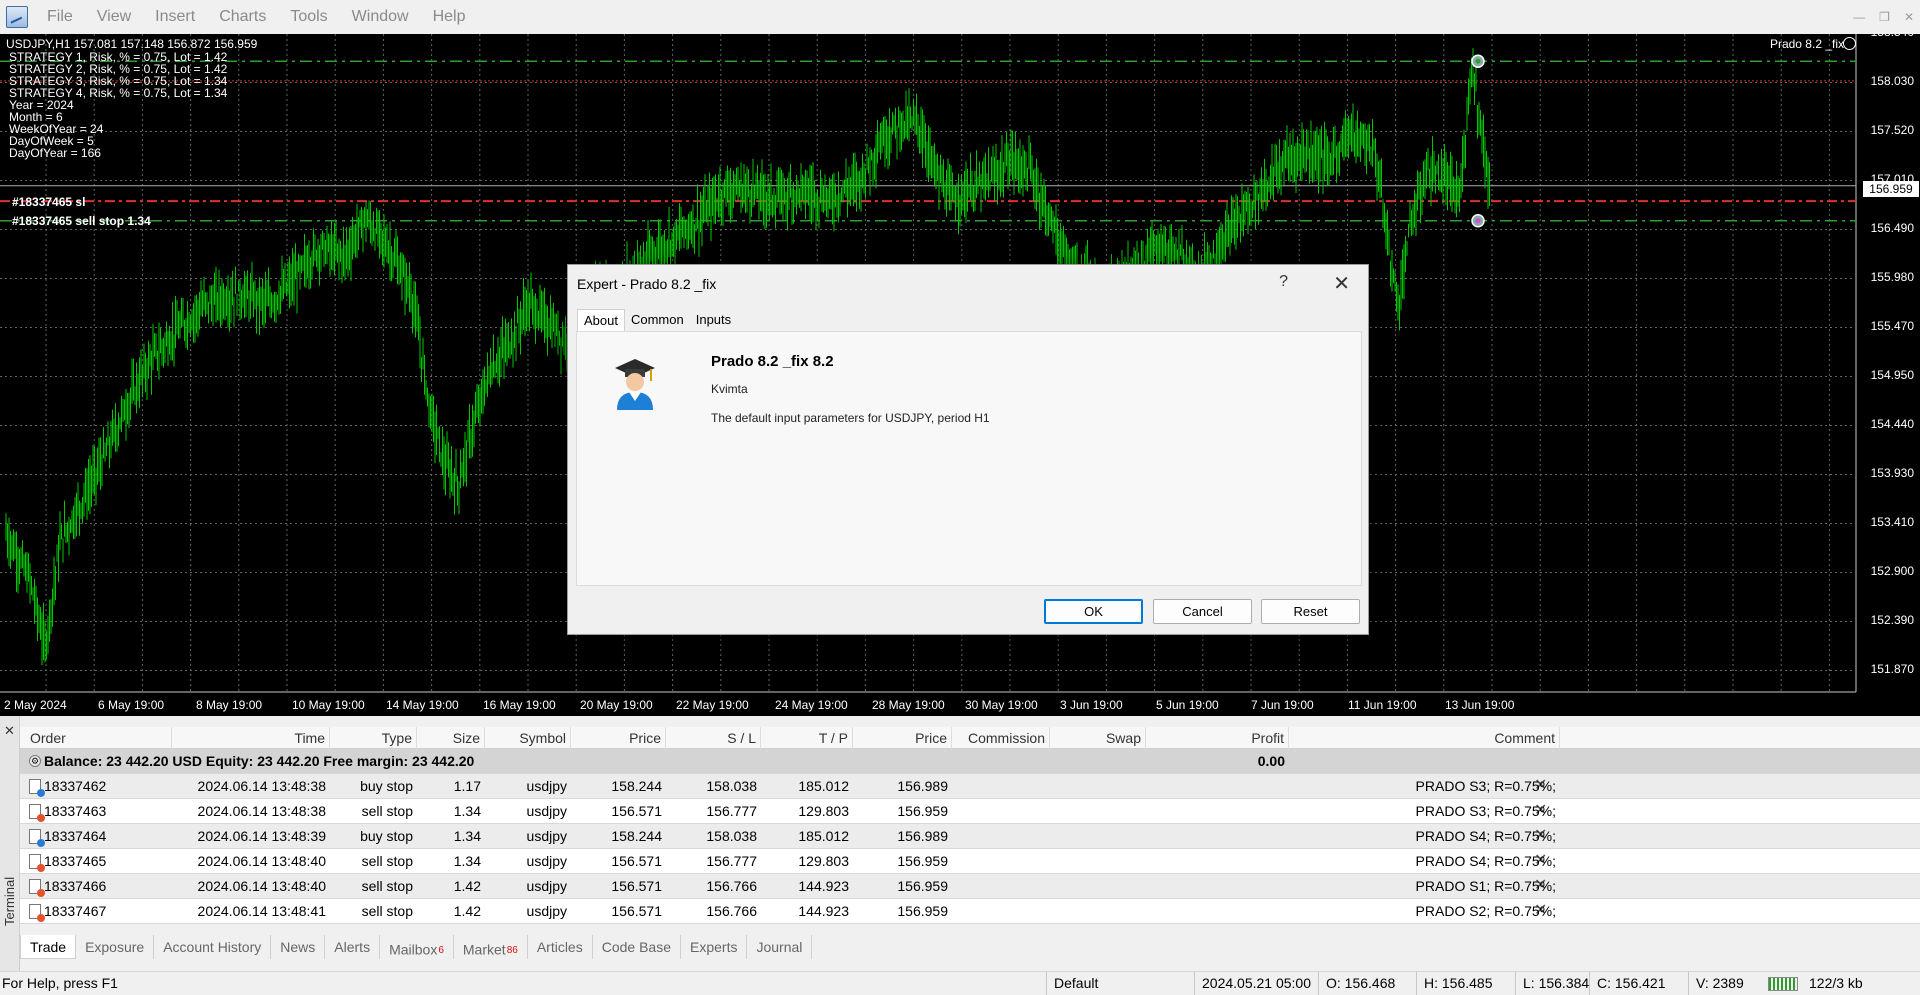 This screenshot has width=1920, height=995. I want to click on price-axis-label: 154.440, so click(1892, 424).